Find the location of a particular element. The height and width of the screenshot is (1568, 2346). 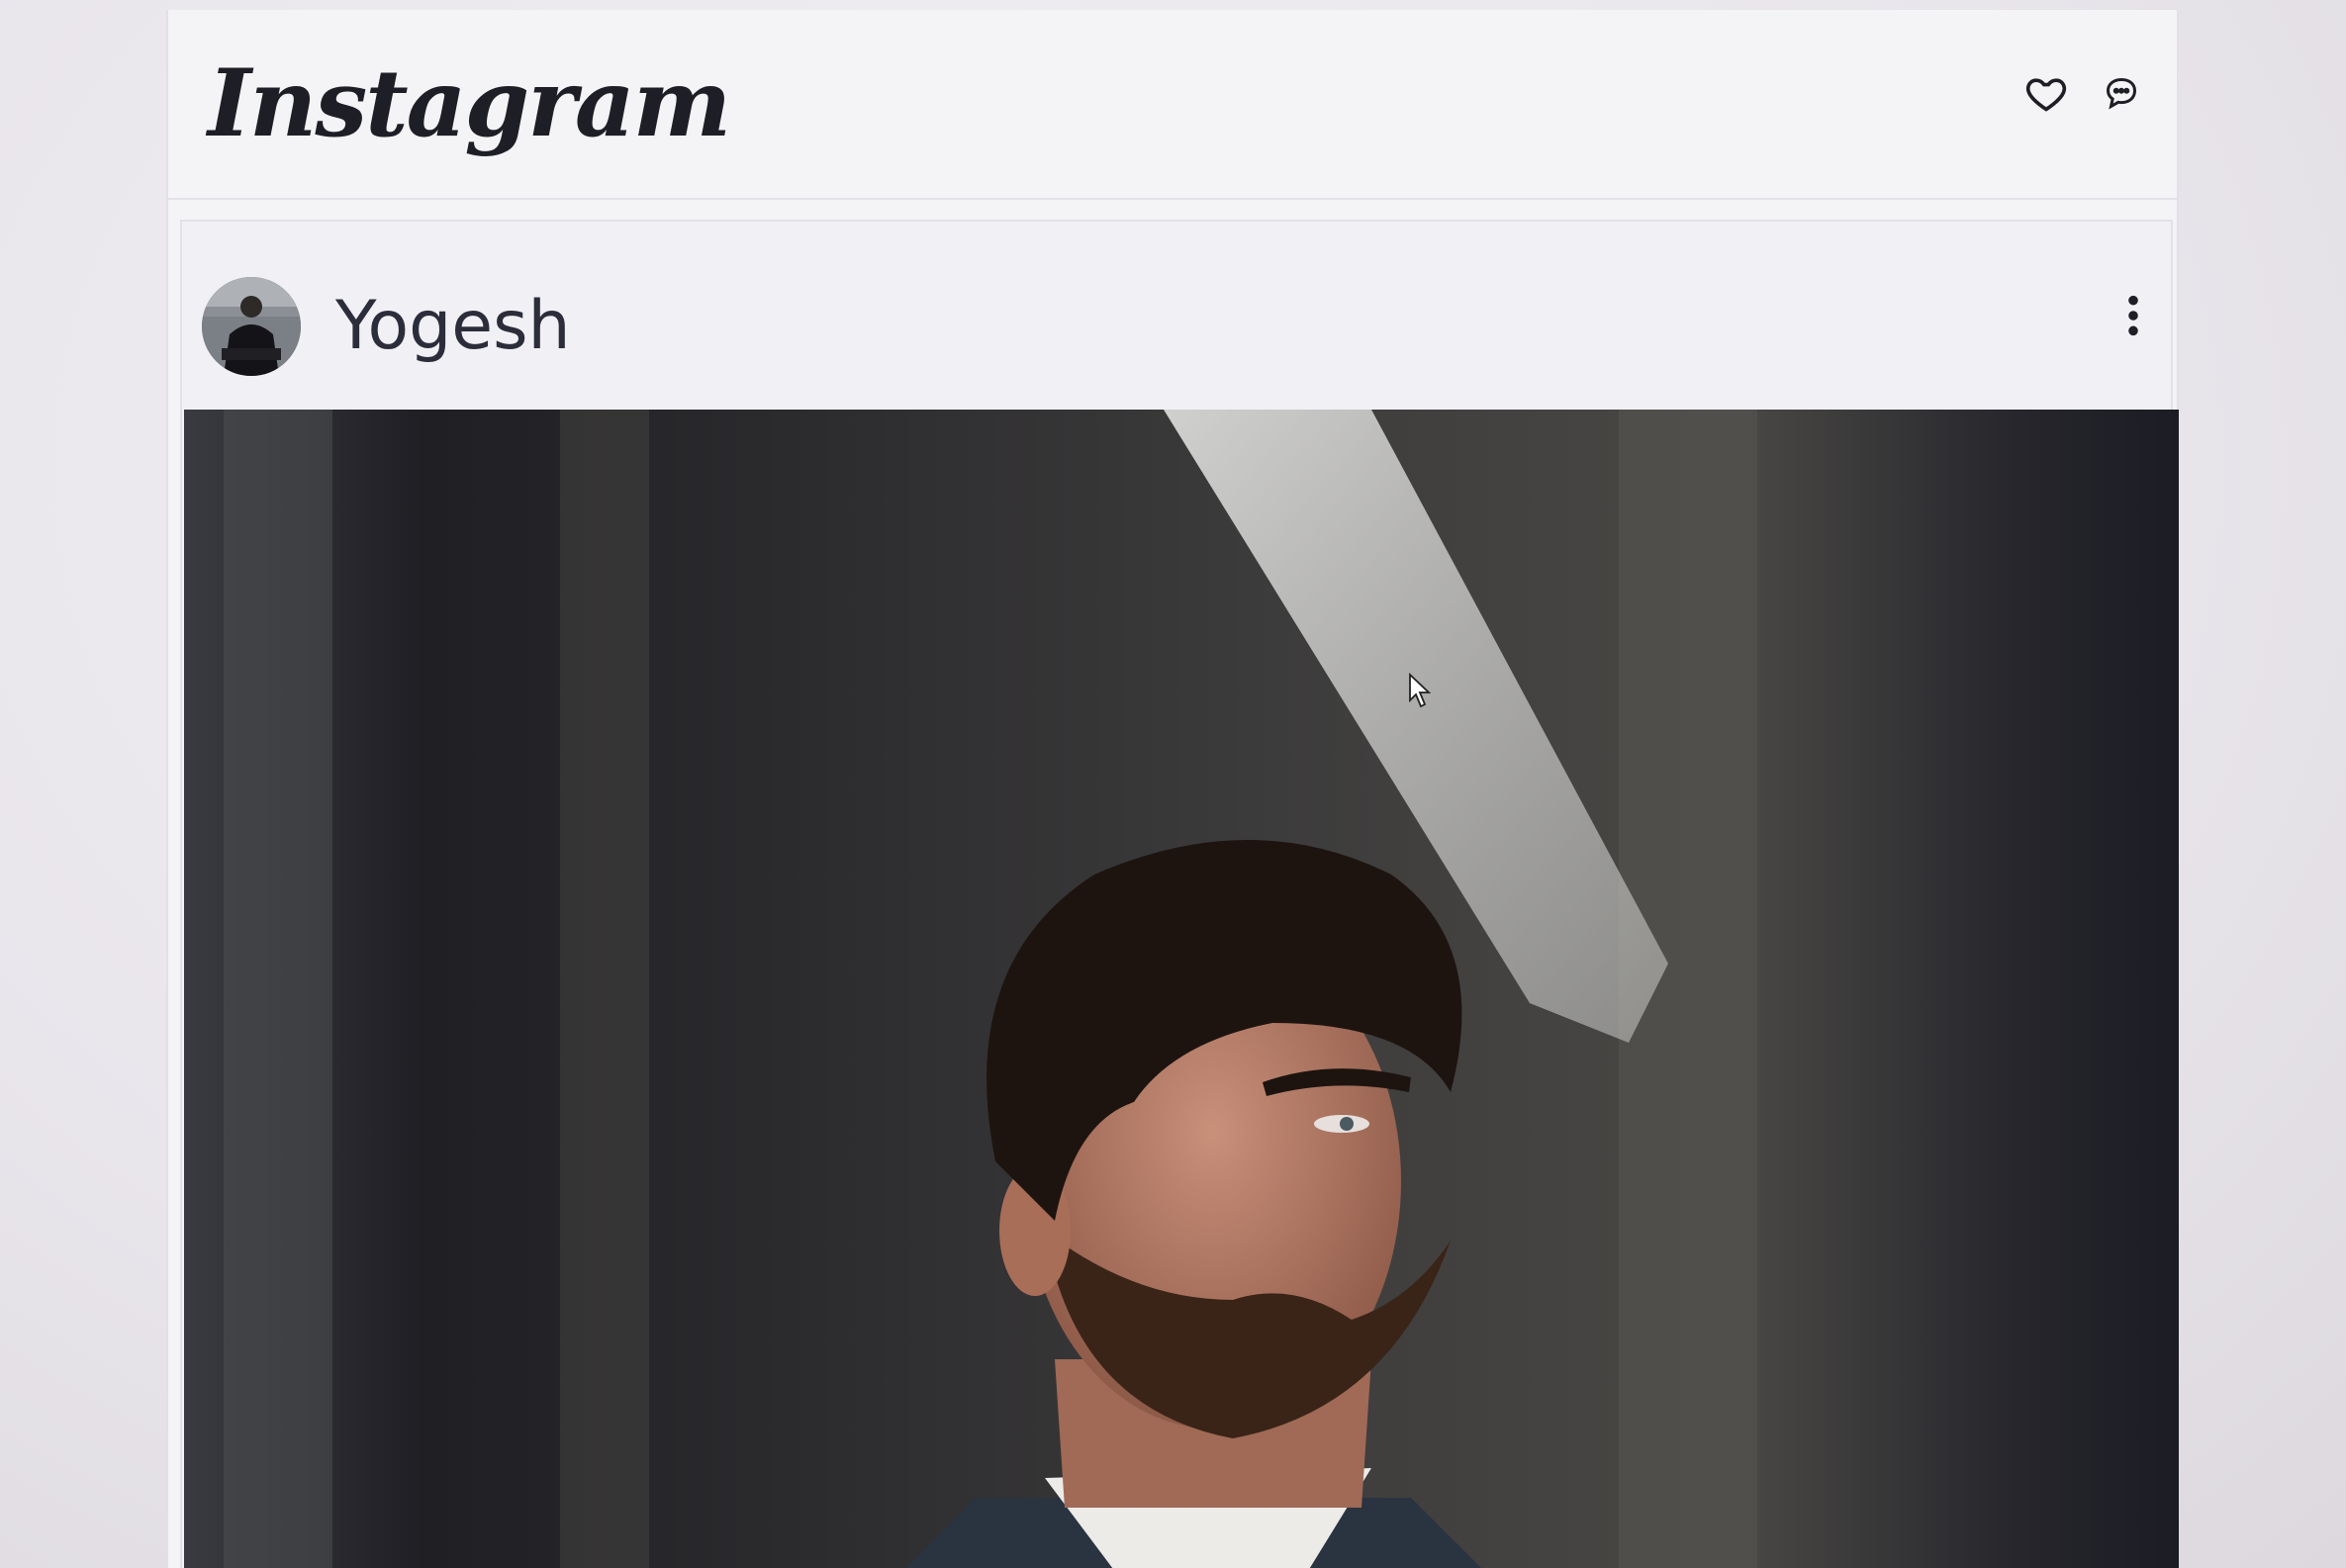

instagram-logo: Instagram is located at coordinates (469, 103).